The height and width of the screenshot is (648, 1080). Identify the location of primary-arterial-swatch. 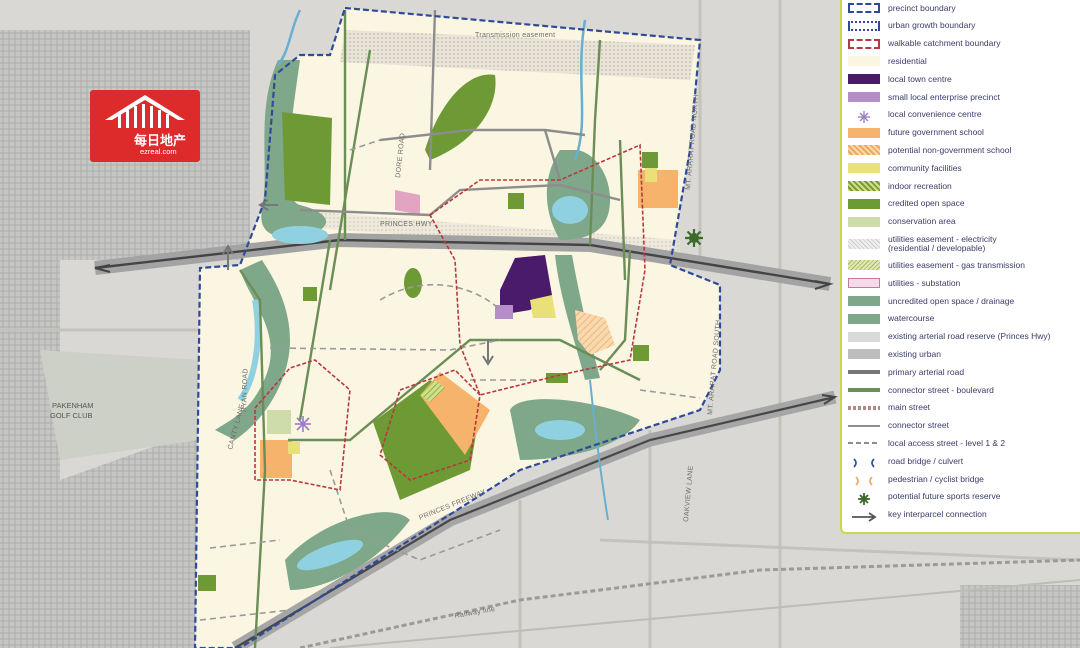
(864, 372).